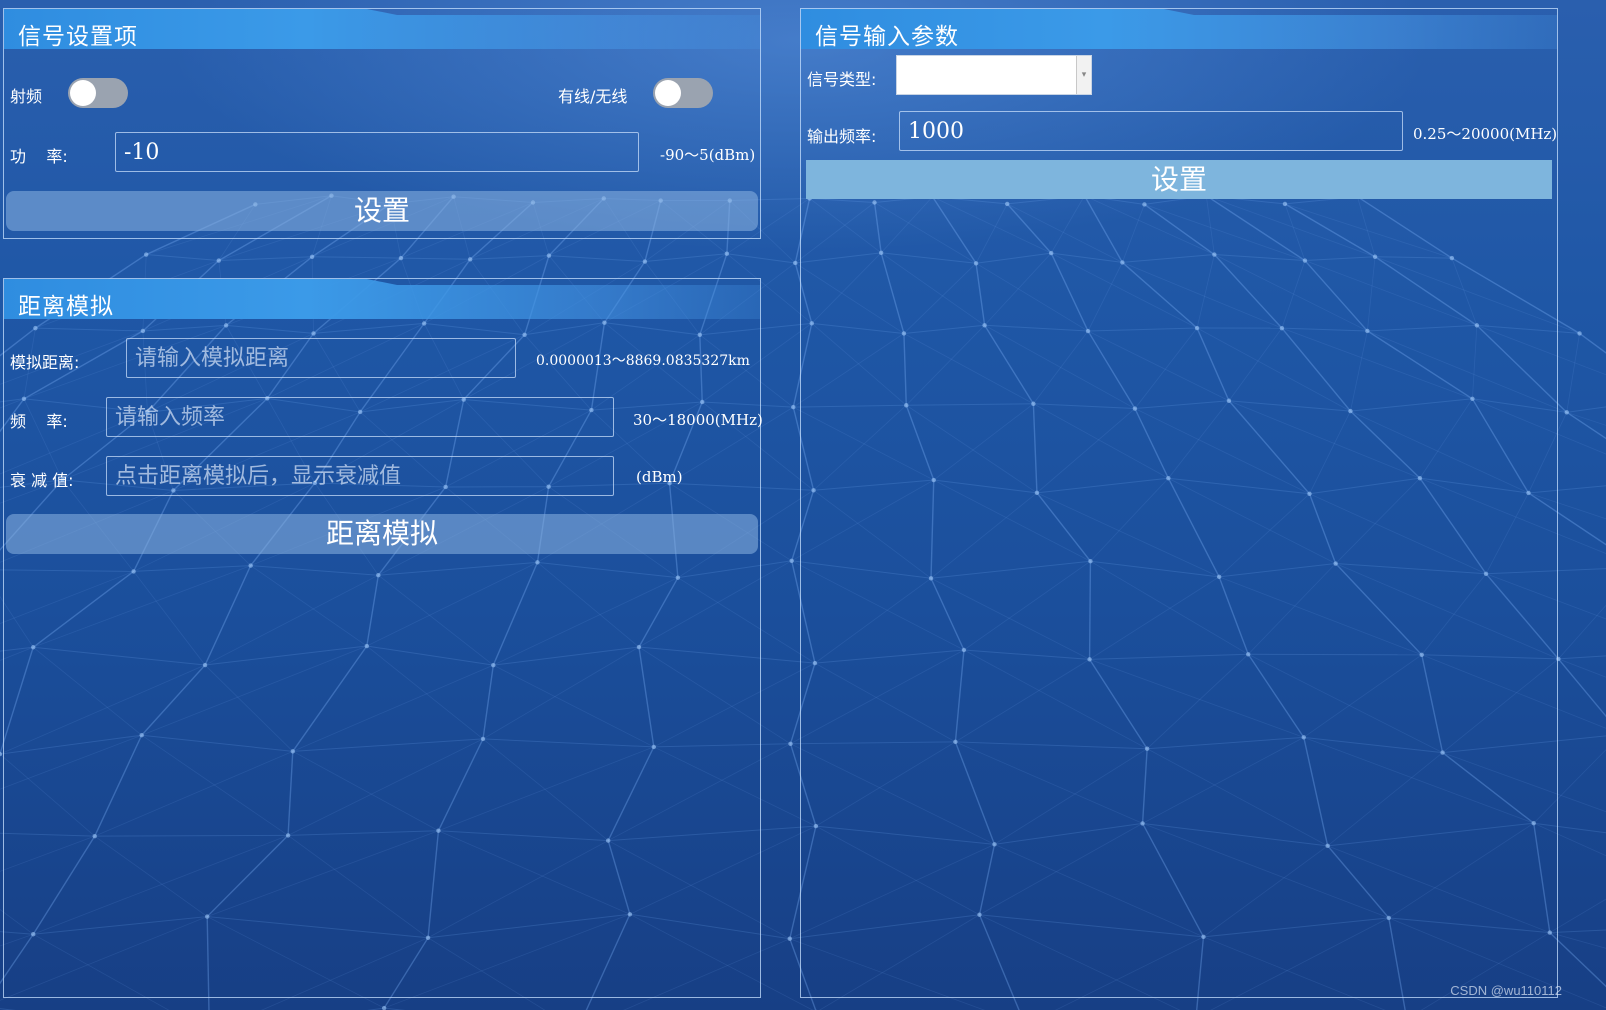 The image size is (1606, 1010). I want to click on wired-wireless-label: 有线/无线, so click(593, 96).